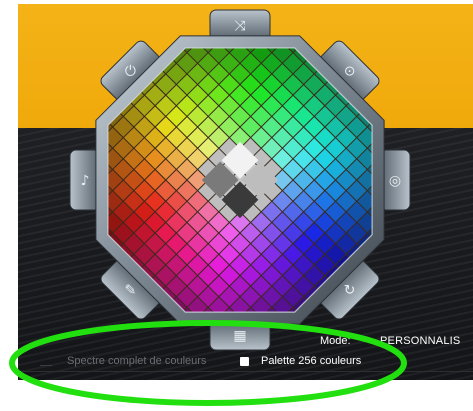 The height and width of the screenshot is (411, 473). What do you see at coordinates (350, 291) in the screenshot?
I see `cycle-icon: ↻` at bounding box center [350, 291].